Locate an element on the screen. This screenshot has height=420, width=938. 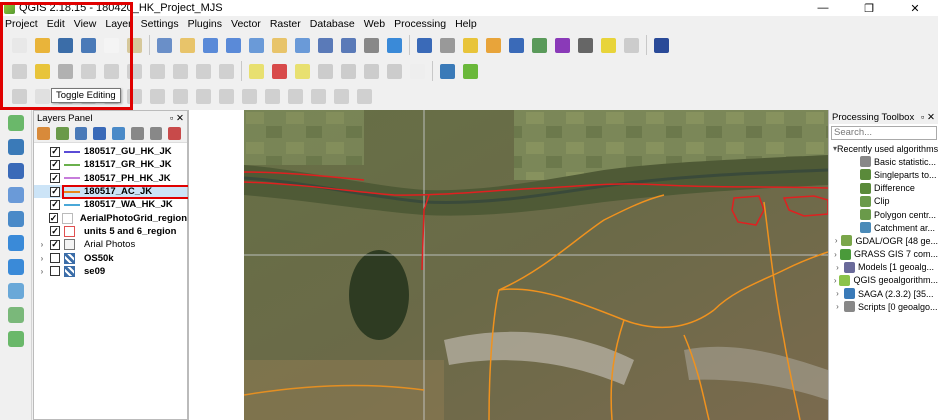
manage-visibility-icon is located at coordinates (81, 133).